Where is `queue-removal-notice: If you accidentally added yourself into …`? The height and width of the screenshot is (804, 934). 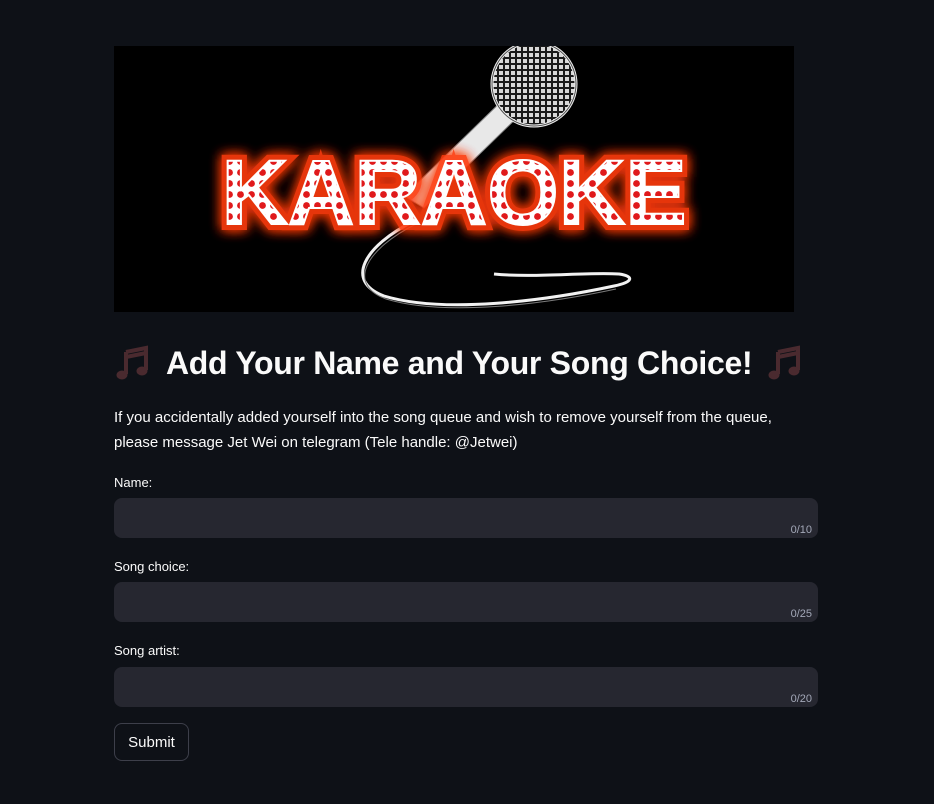
queue-removal-notice: If you accidentally added yourself into … is located at coordinates (443, 430).